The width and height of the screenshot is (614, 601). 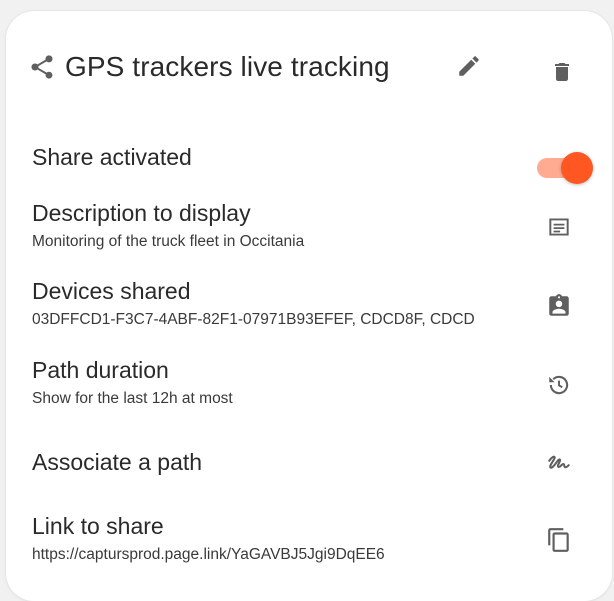 What do you see at coordinates (559, 540) in the screenshot?
I see `copy-icon` at bounding box center [559, 540].